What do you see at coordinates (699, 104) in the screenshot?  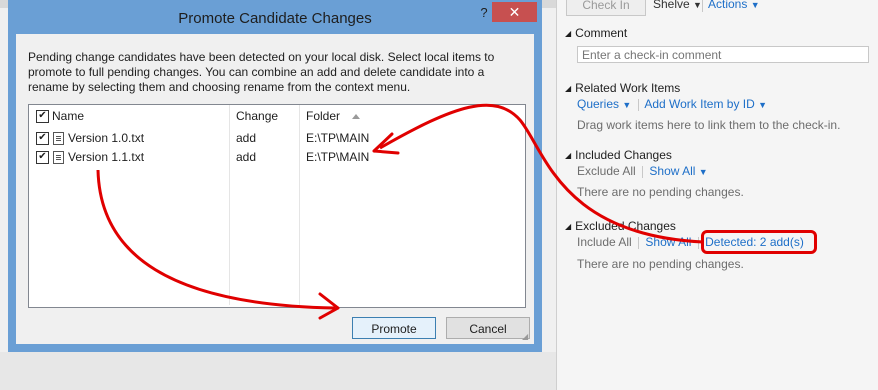 I see `add-work-item-link: Add Work Item by ID` at bounding box center [699, 104].